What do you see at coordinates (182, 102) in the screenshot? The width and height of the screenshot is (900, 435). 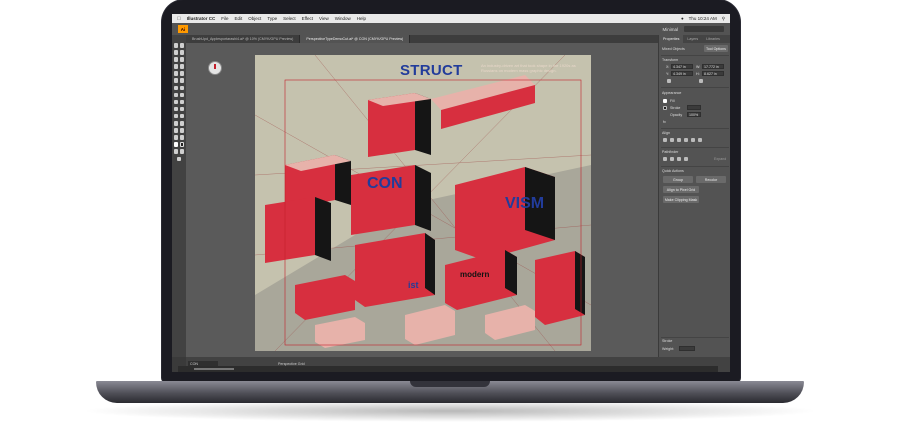 I see `perspective-grid-icon` at bounding box center [182, 102].